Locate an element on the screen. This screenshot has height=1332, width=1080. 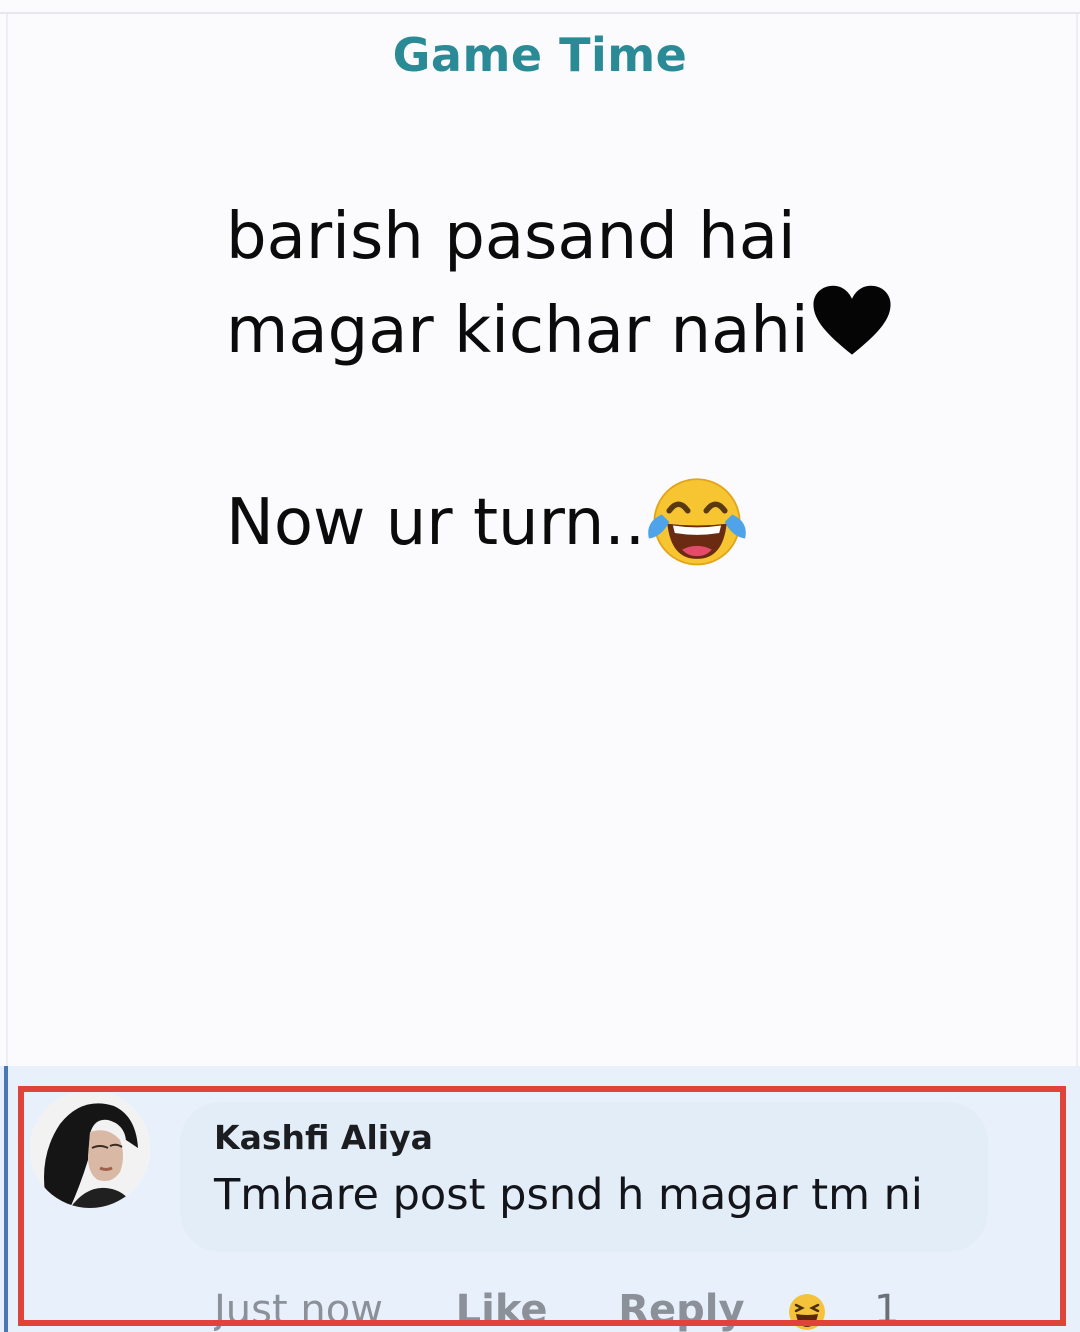
post-header-title: Game Time is located at coordinates (540, 55).